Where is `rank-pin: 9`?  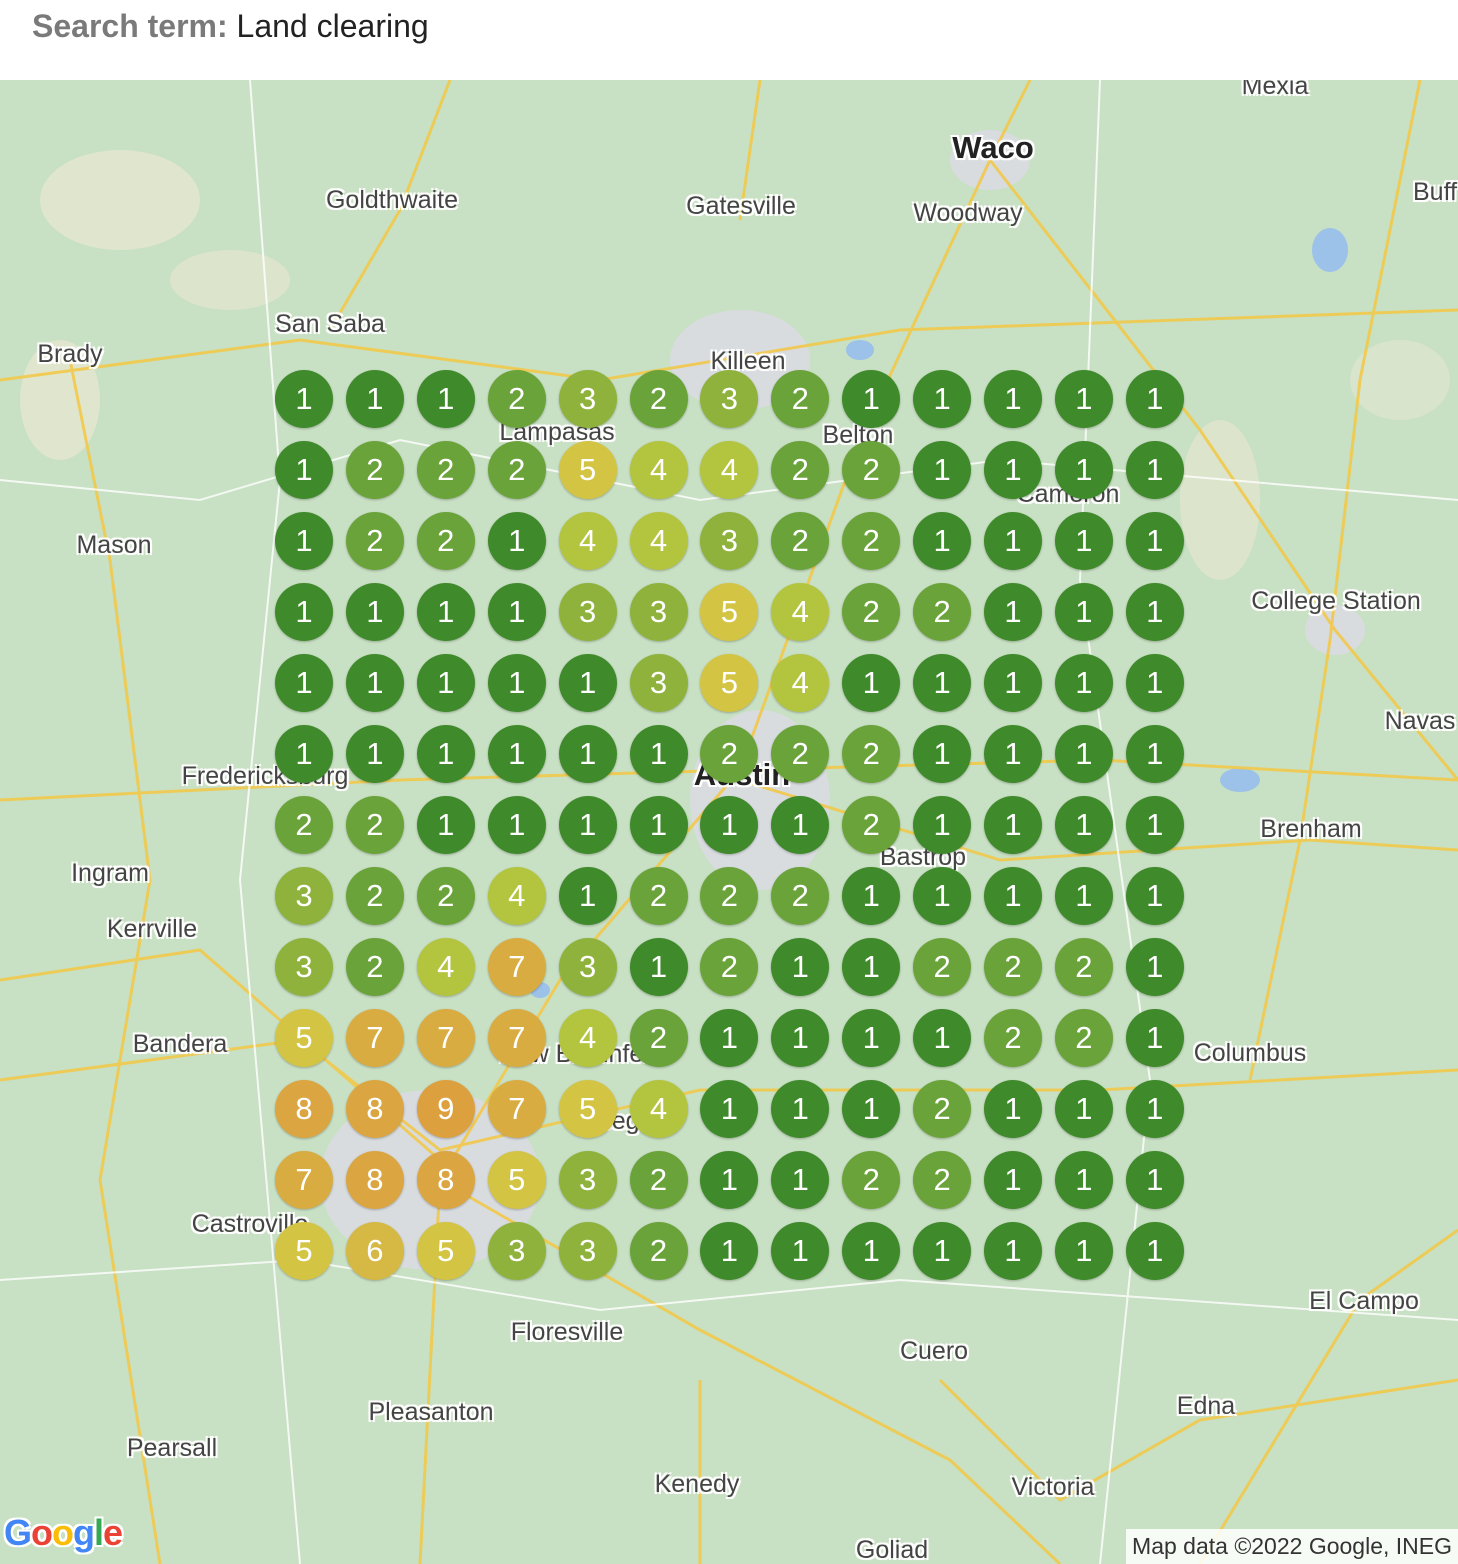 rank-pin: 9 is located at coordinates (445, 1109).